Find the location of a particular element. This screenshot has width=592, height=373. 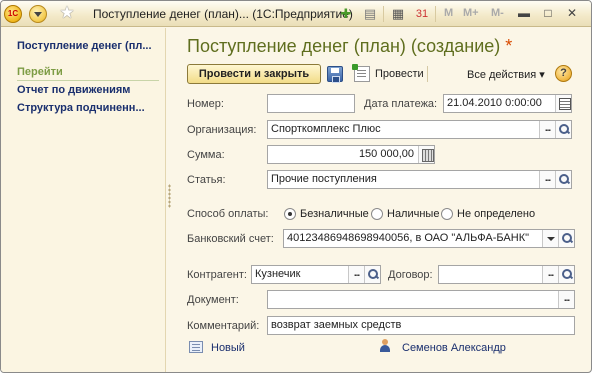

number-field is located at coordinates (311, 103).